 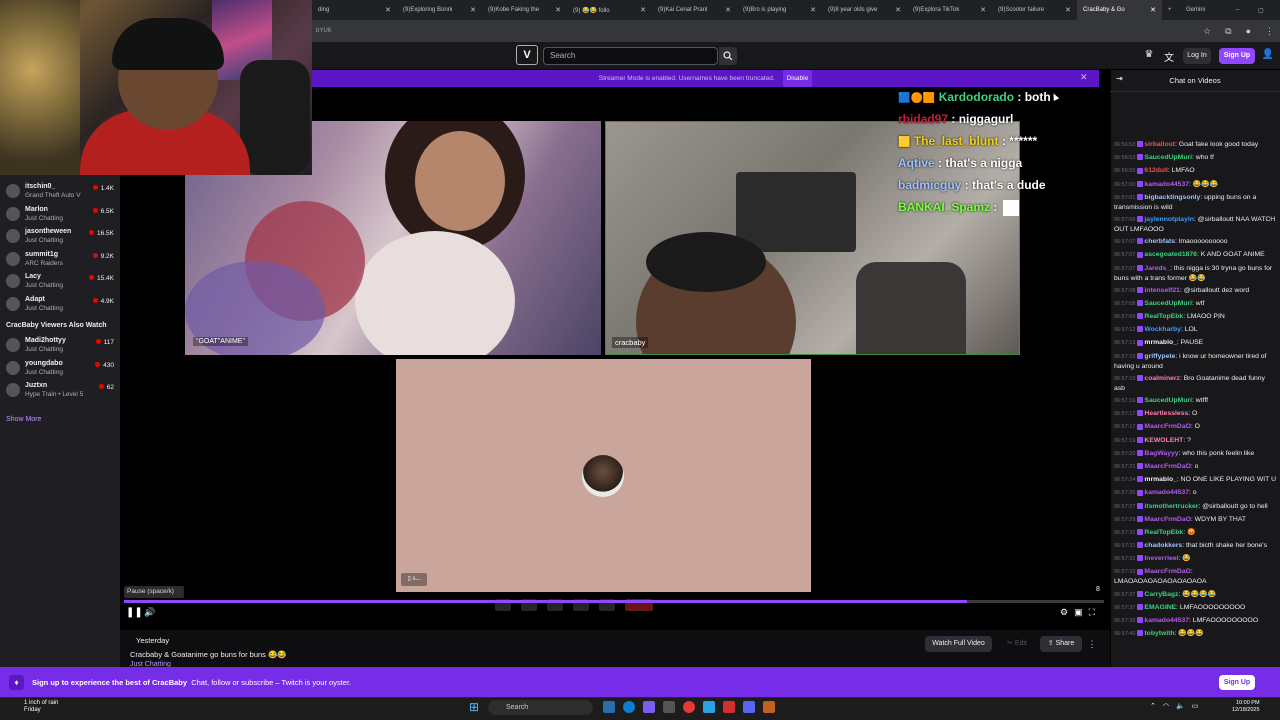 What do you see at coordinates (1162, 290) in the screenshot?
I see `chat-username: intenself21` at bounding box center [1162, 290].